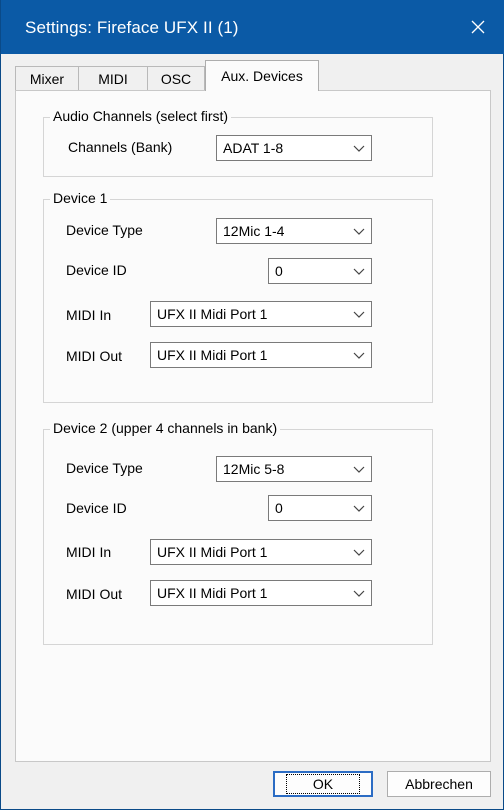 The image size is (504, 810). Describe the element at coordinates (294, 231) in the screenshot. I see `device1-type-select: 12Mic 1-4` at that location.